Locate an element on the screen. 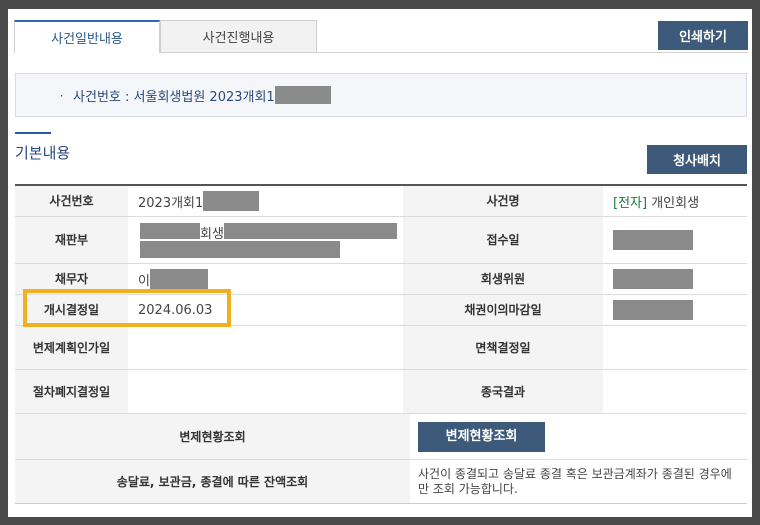 The image size is (760, 525). label-court: 재판부 is located at coordinates (71, 240).